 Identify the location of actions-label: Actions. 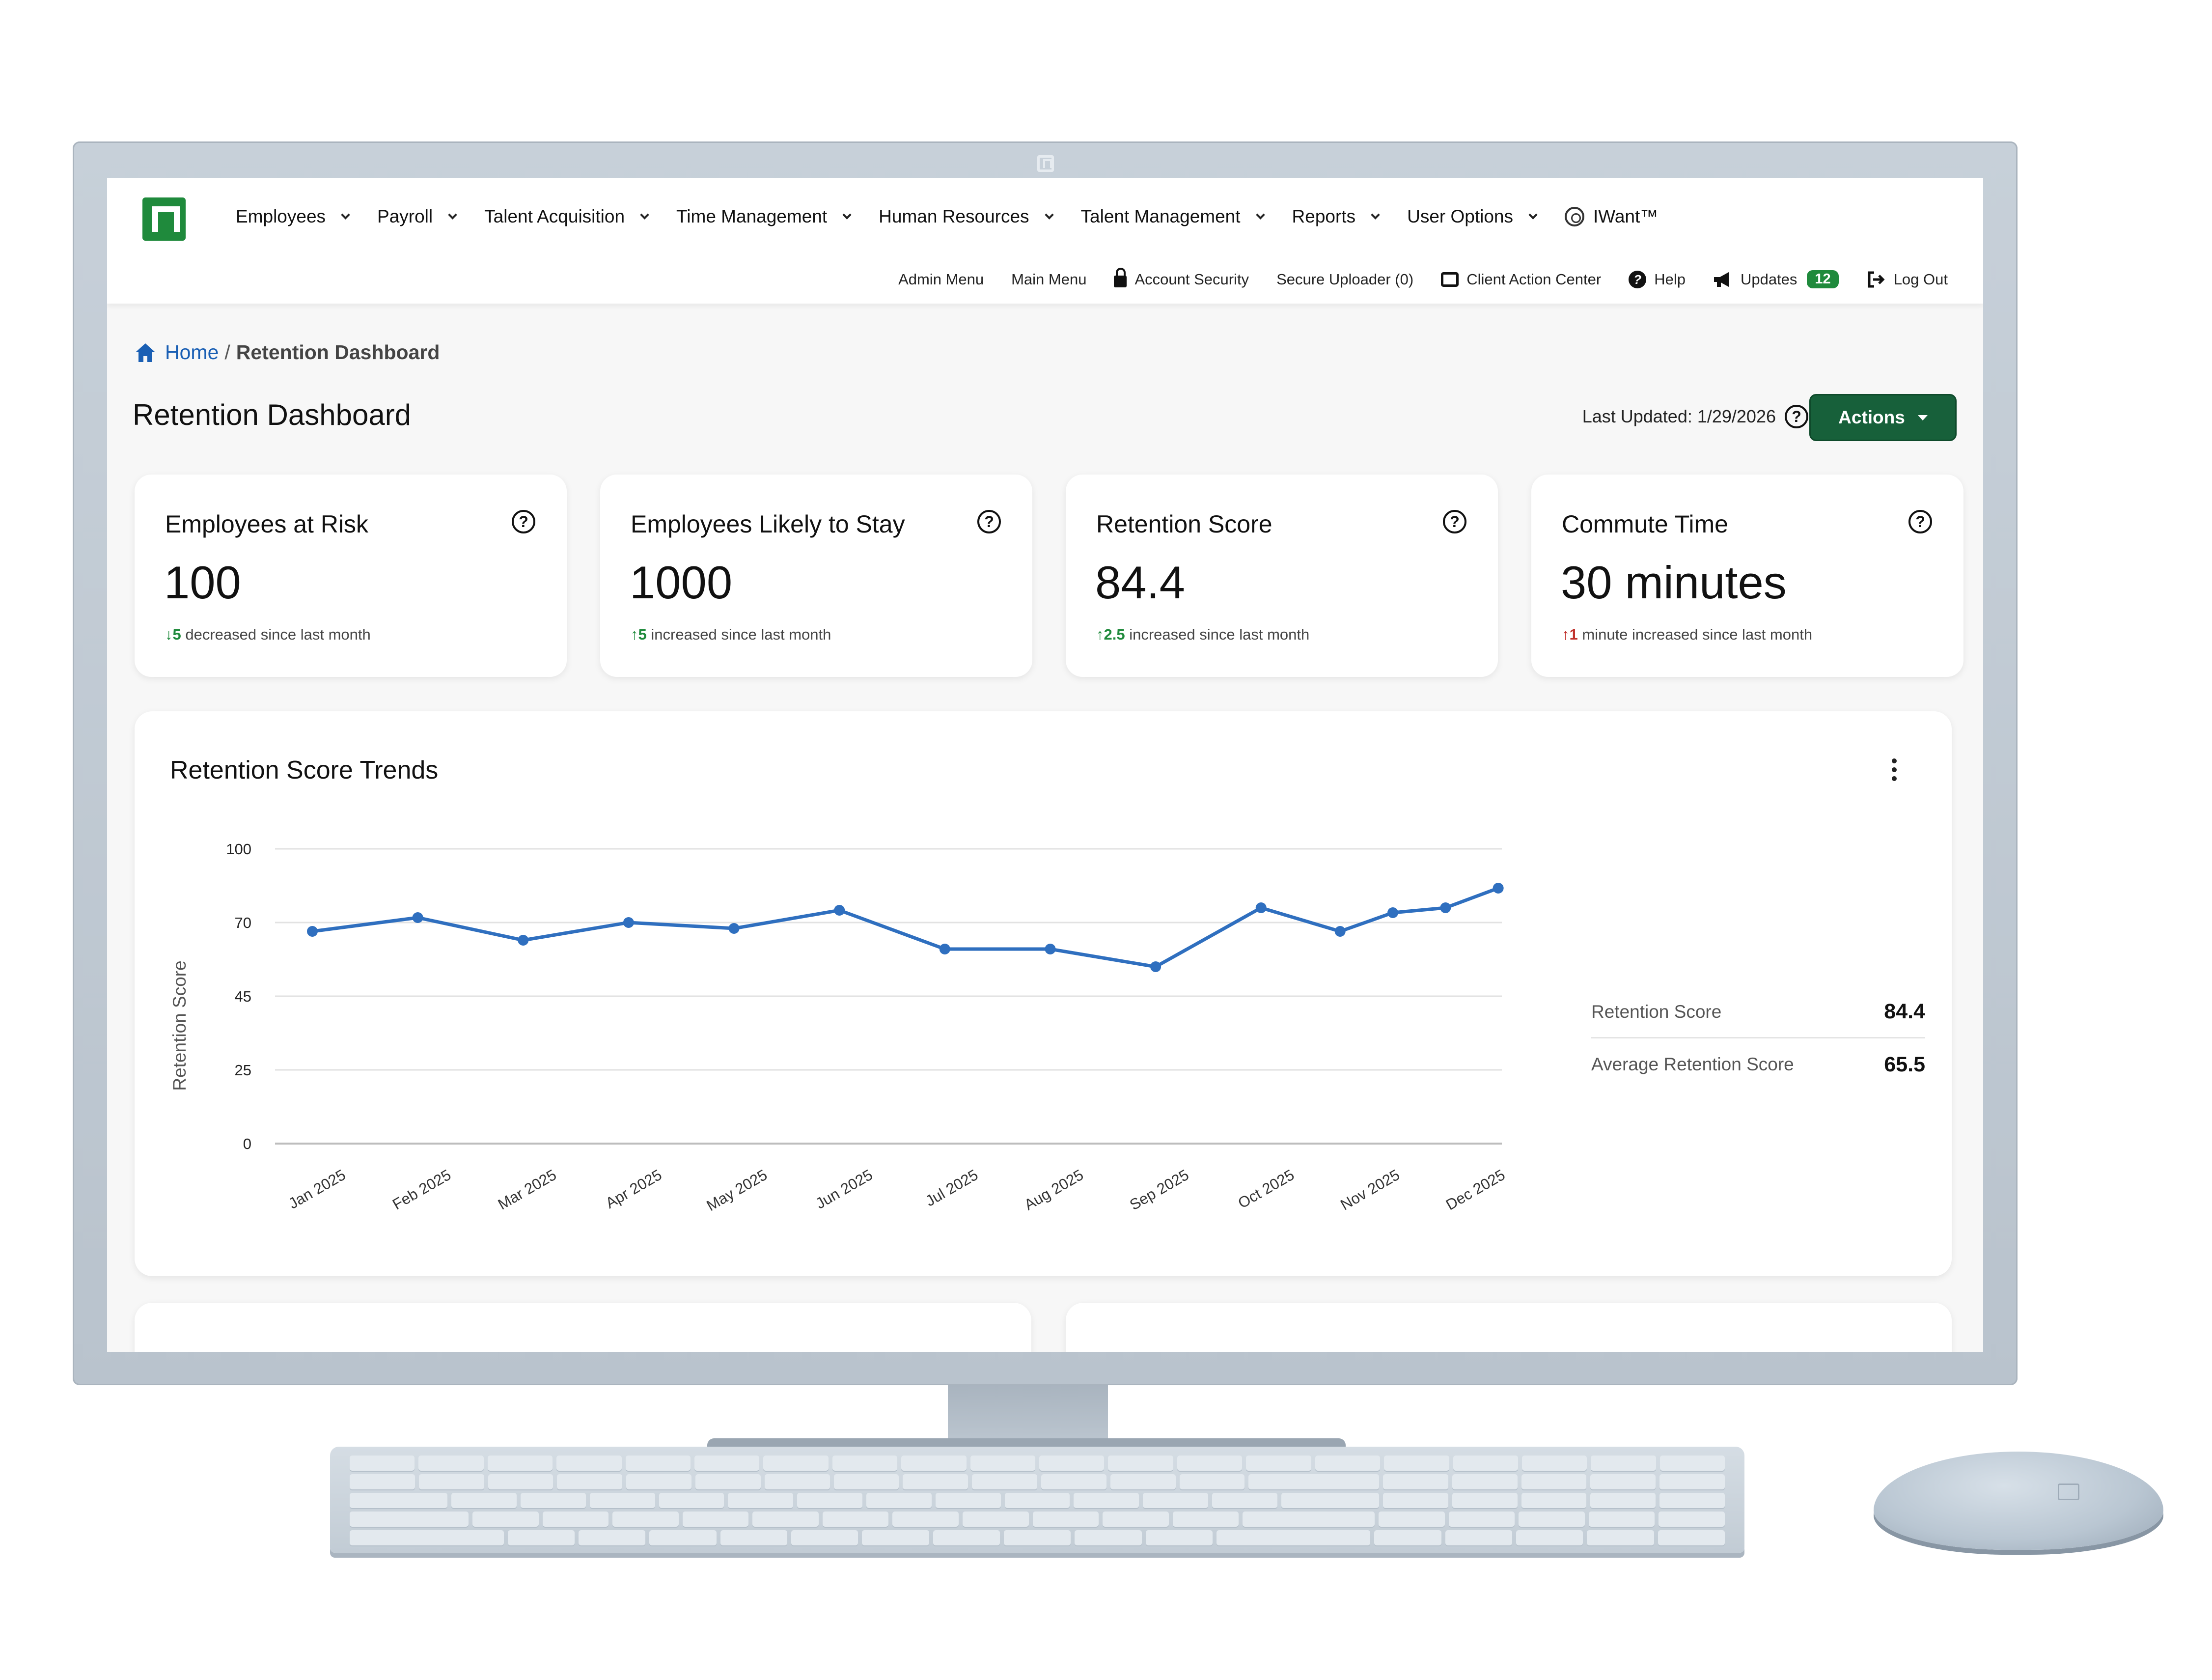
(1871, 417).